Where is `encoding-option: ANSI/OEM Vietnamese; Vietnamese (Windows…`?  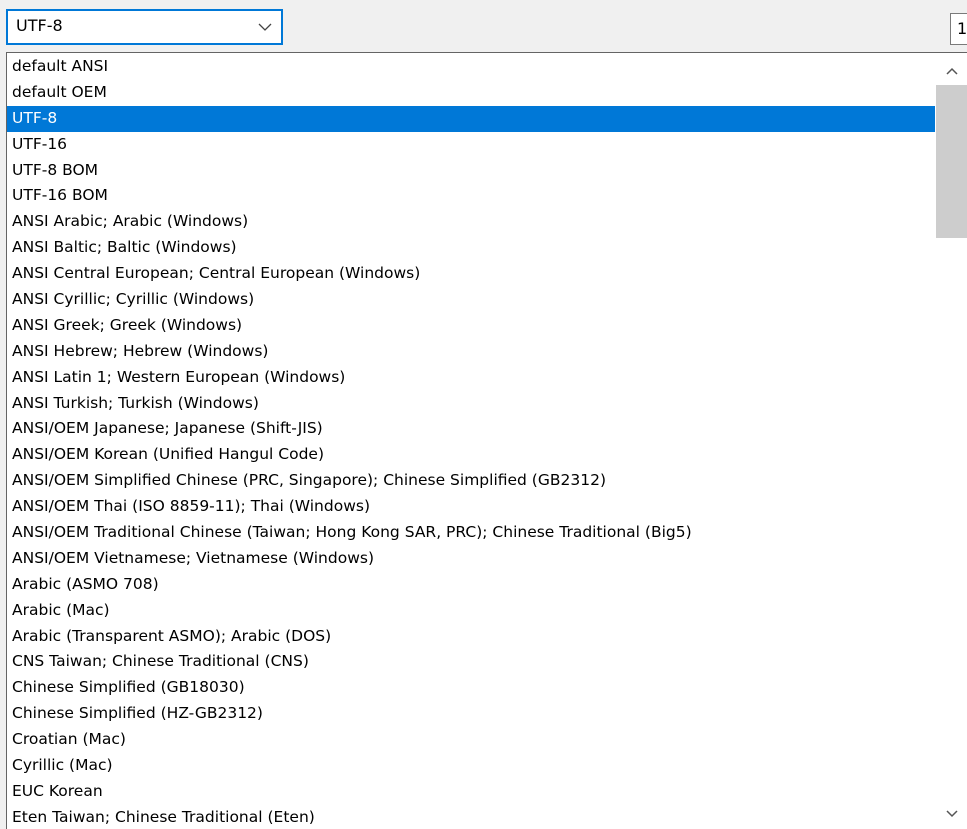
encoding-option: ANSI/OEM Vietnamese; Vietnamese (Windows… is located at coordinates (471, 559).